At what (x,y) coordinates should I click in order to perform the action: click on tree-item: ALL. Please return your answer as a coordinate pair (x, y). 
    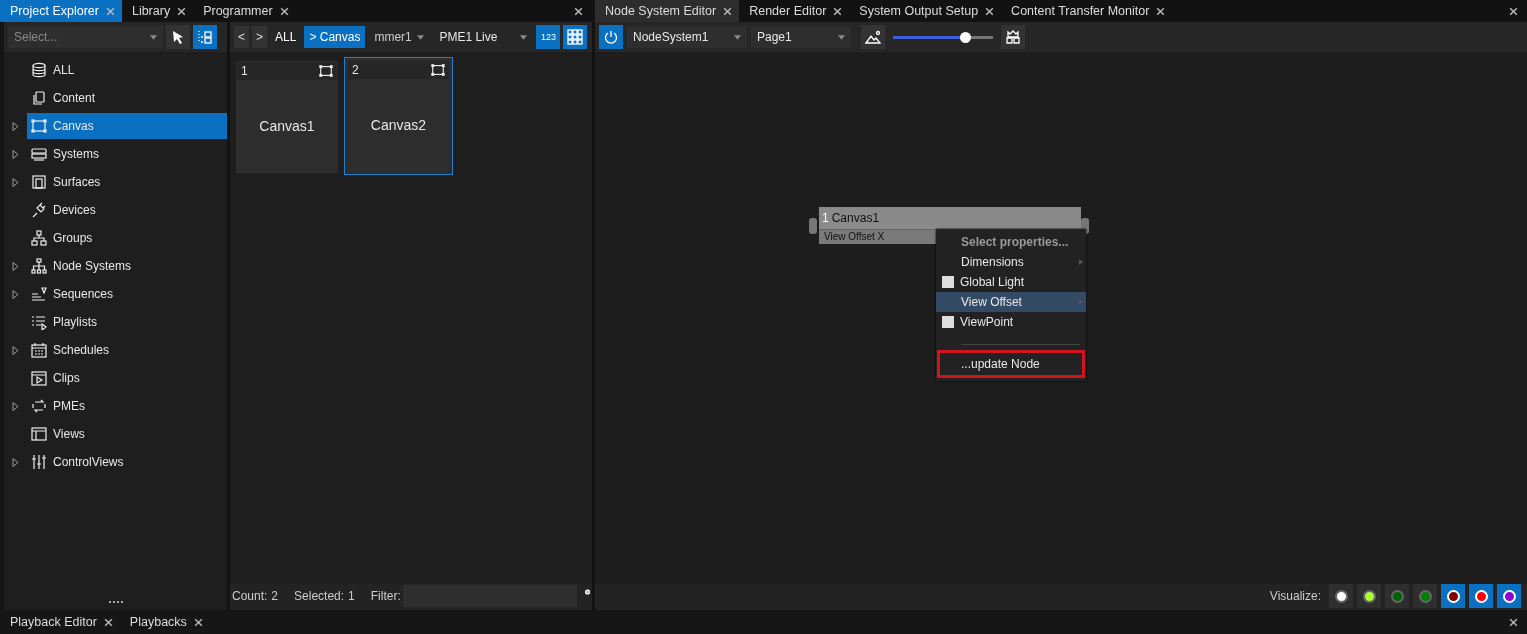
    Looking at the image, I should click on (127, 70).